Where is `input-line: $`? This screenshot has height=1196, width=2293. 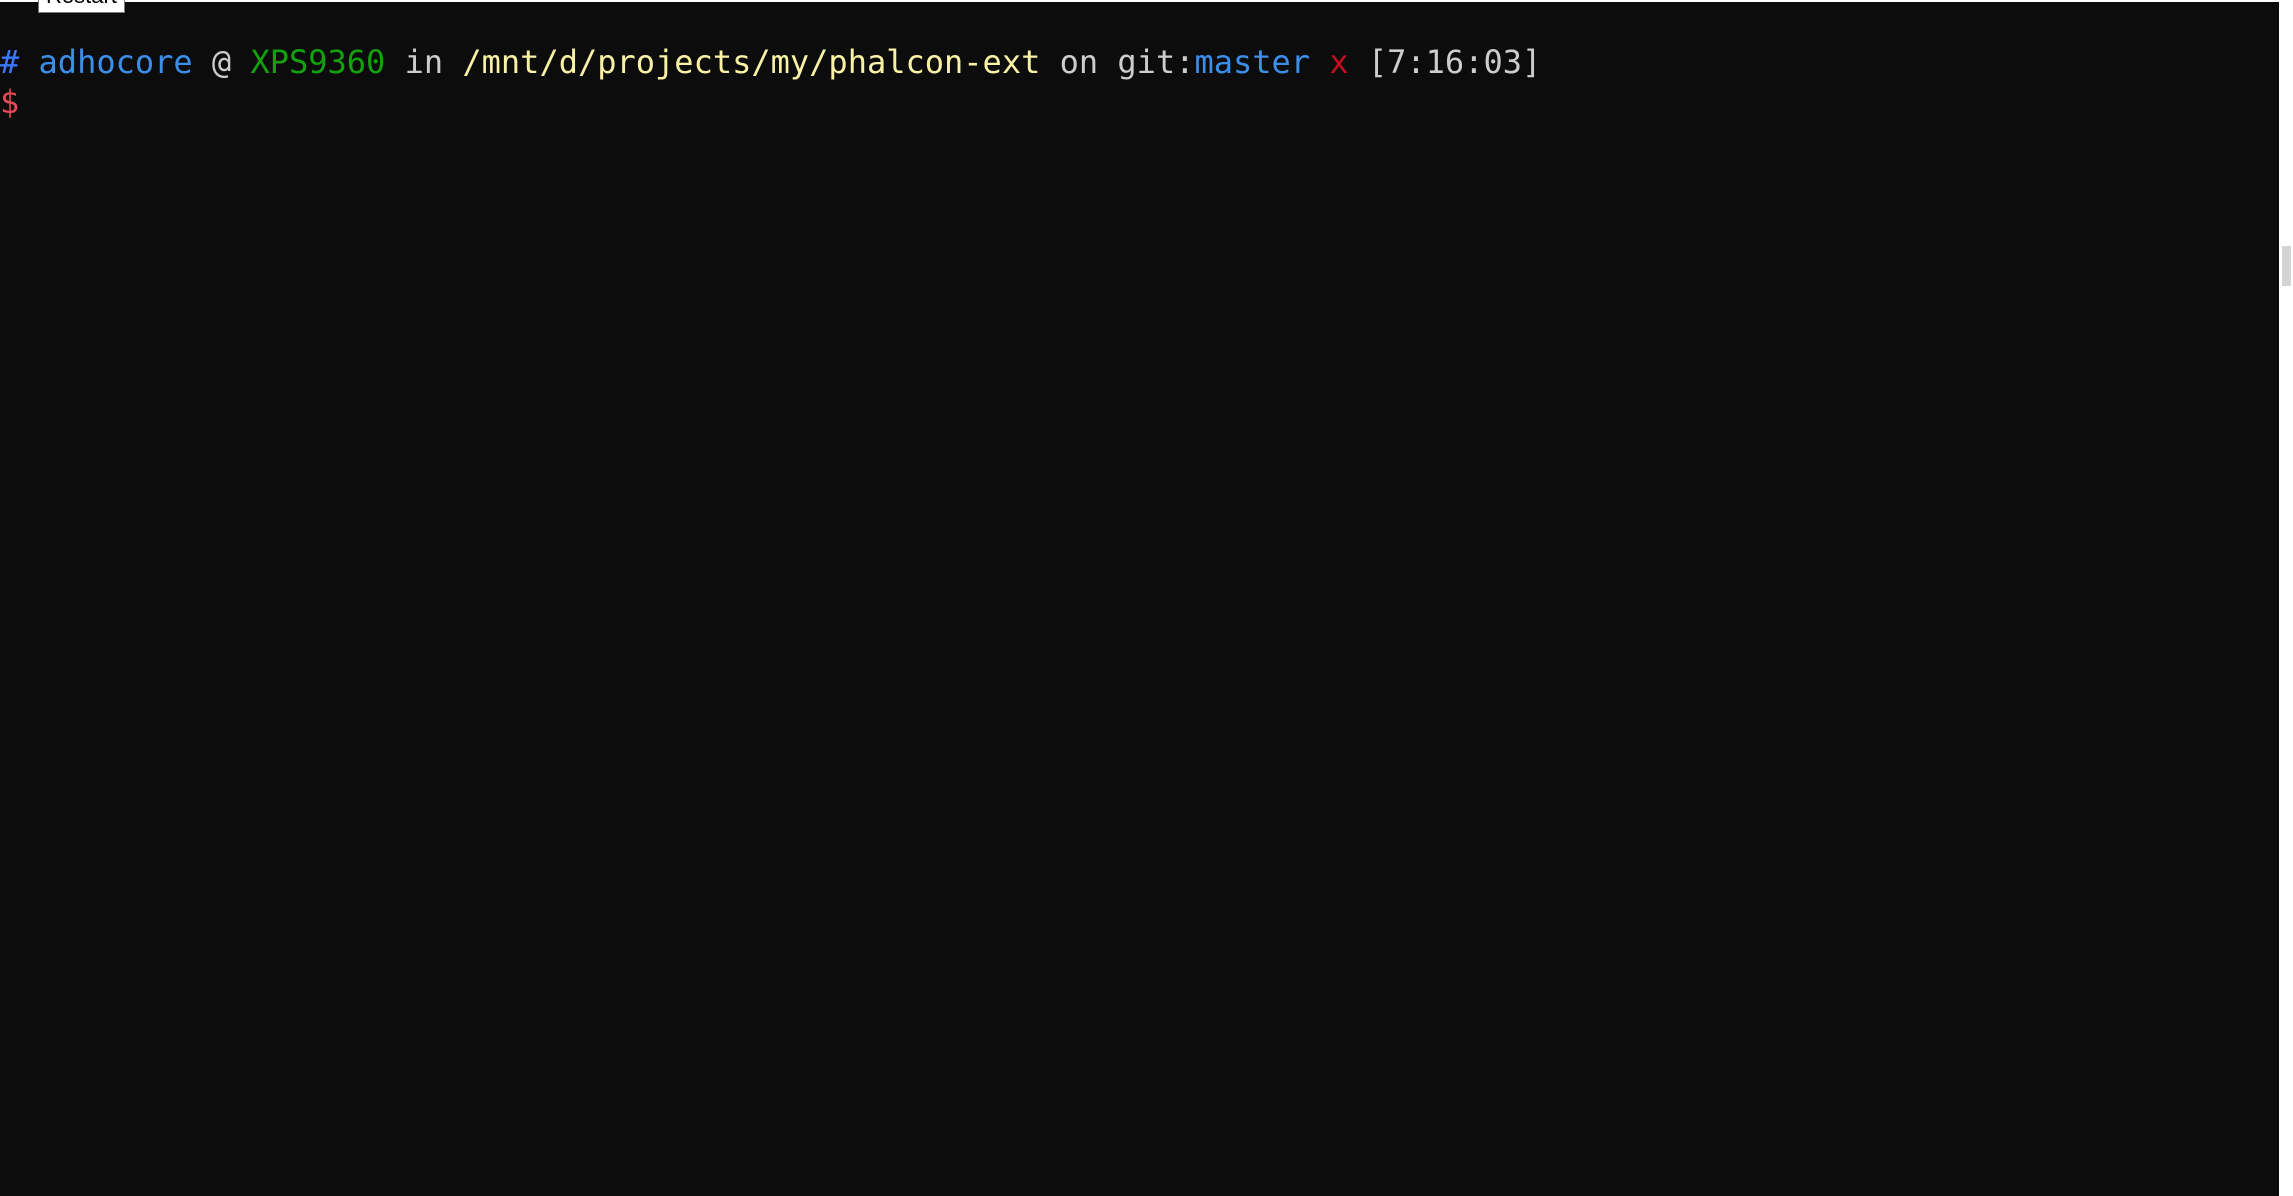 input-line: $ is located at coordinates (10, 102).